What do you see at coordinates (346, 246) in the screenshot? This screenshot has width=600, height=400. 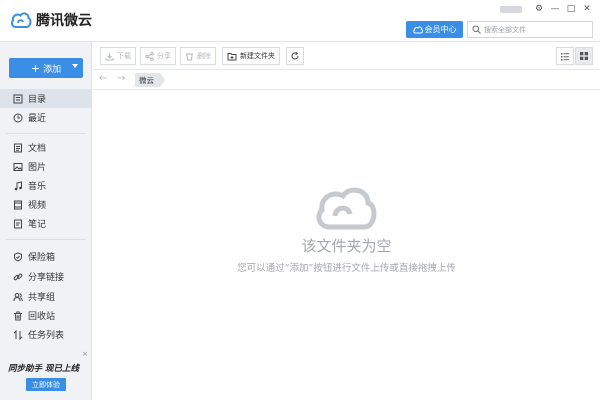 I see `empty-title: 该文件夹为空` at bounding box center [346, 246].